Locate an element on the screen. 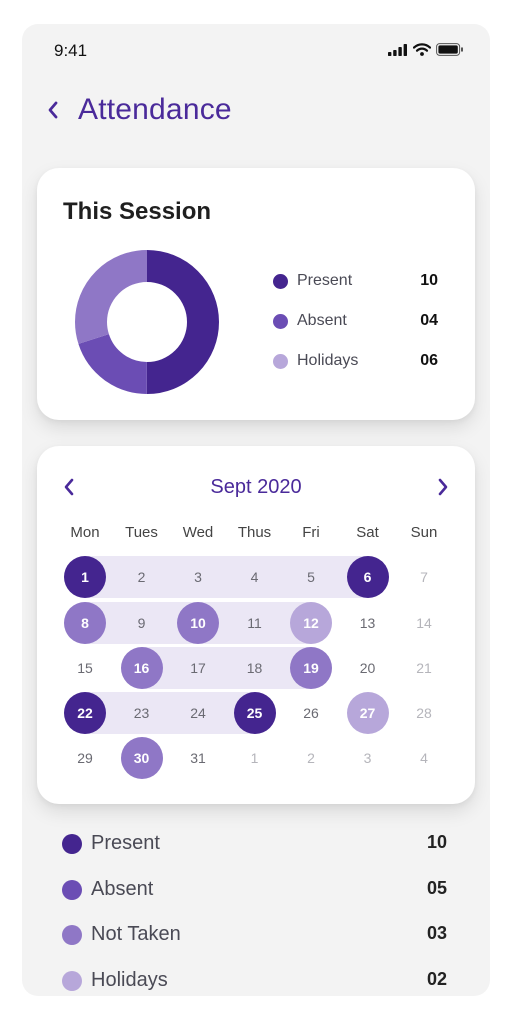  legend-item: Present 10 is located at coordinates (355, 288).